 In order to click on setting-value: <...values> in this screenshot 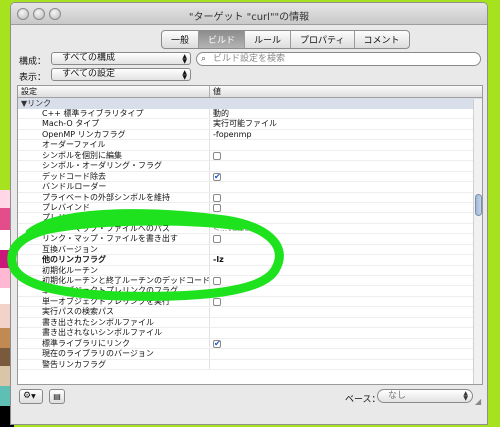, I will do `click(346, 228)`.